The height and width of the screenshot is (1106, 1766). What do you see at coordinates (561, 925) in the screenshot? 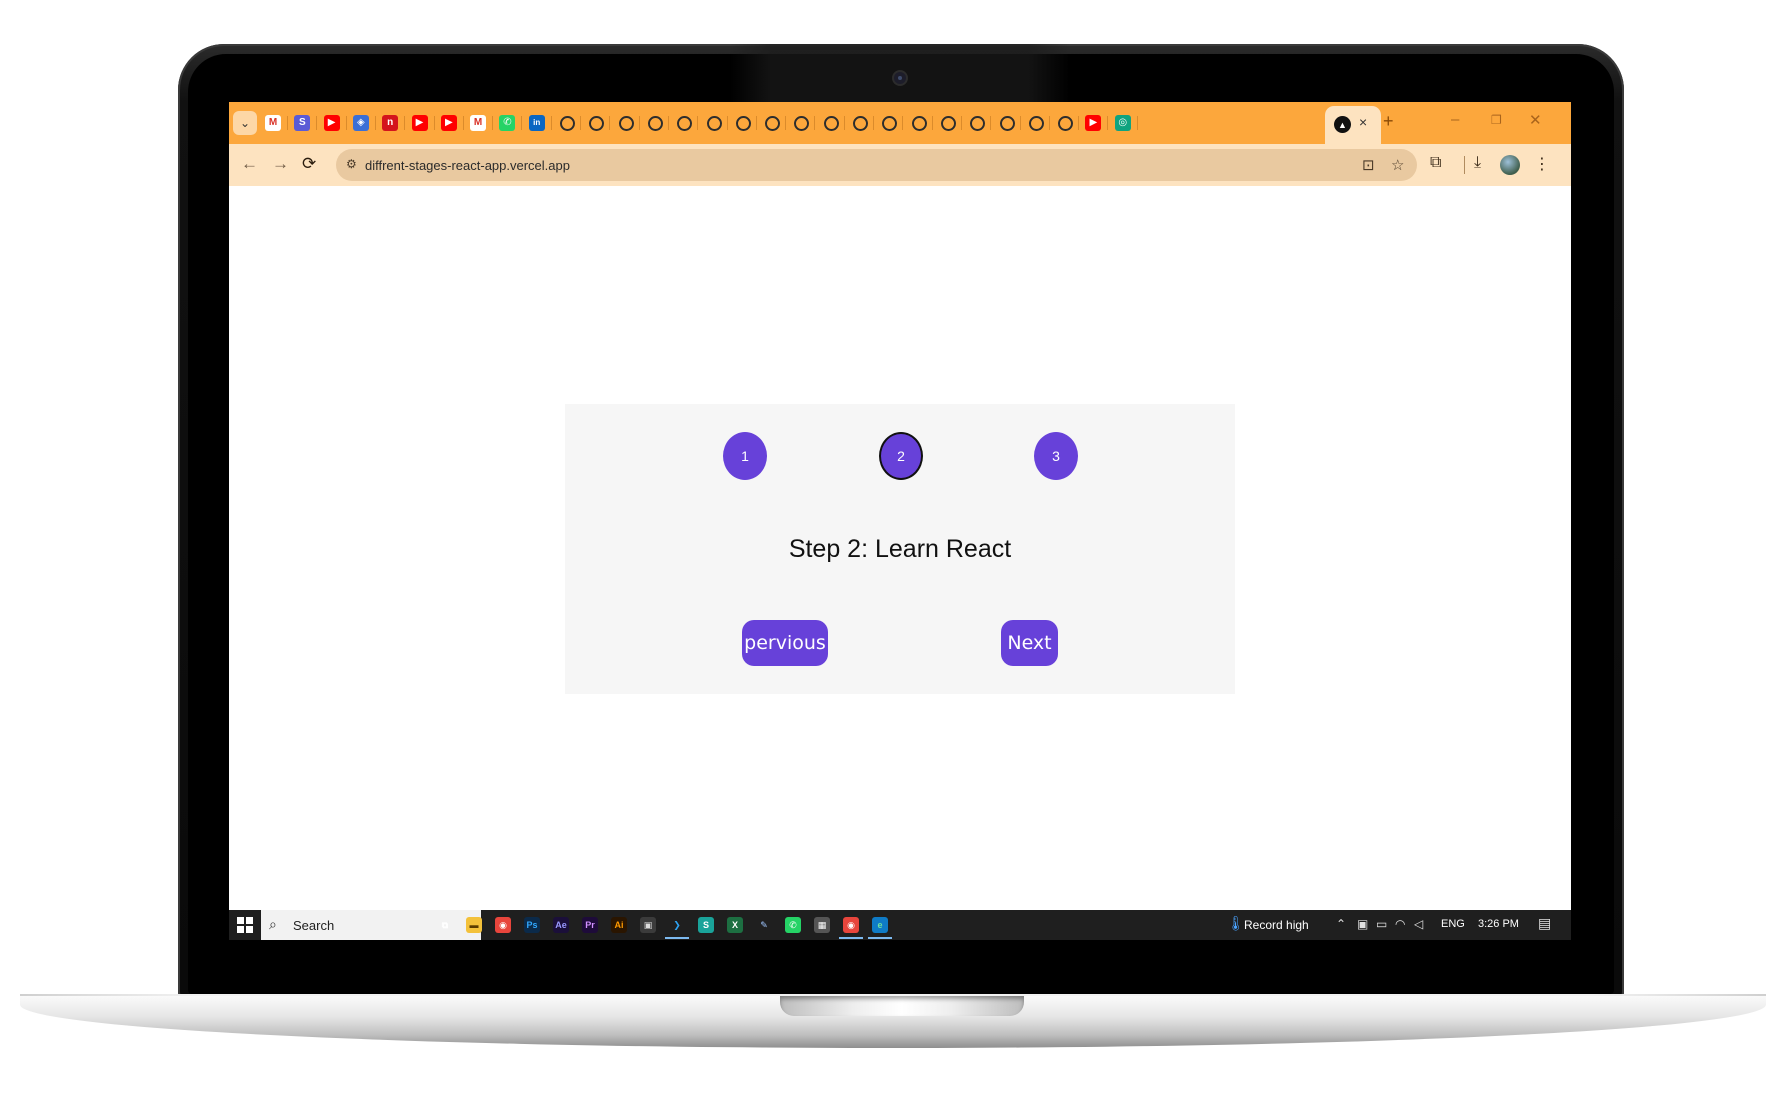
I see `after-effects-icon: Ae` at bounding box center [561, 925].